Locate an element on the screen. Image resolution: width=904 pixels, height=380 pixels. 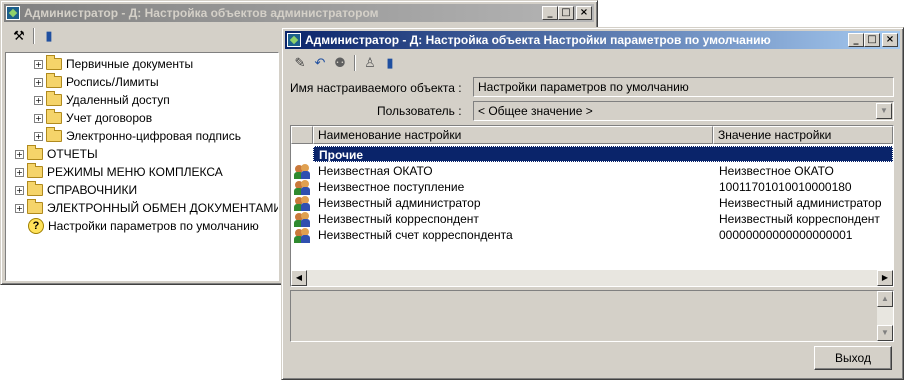
tree-item: + Роспись/Лимиты is located at coordinates (96, 82).